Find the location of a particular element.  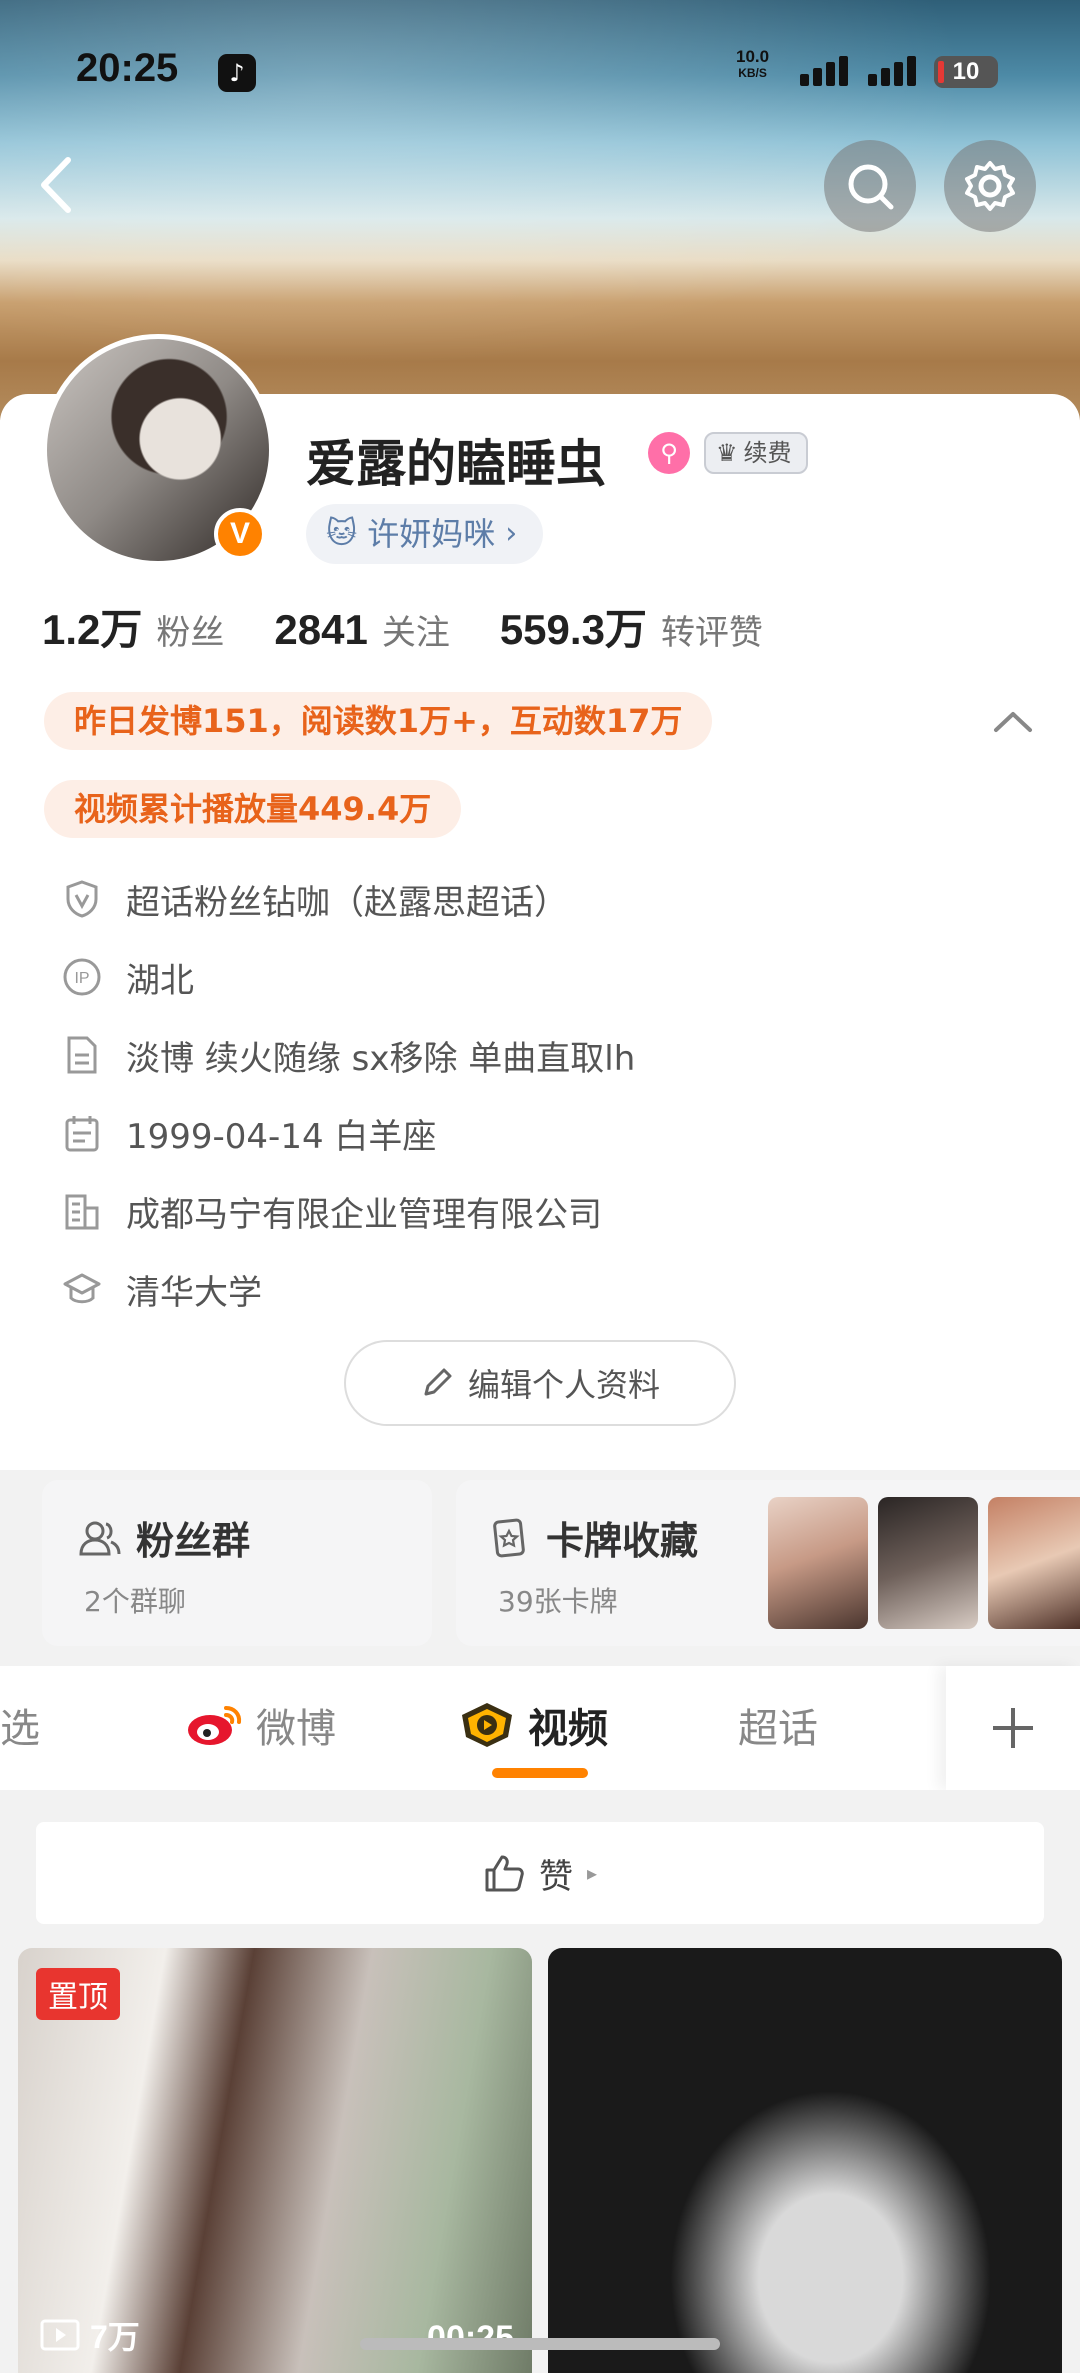

tab-weibo-label: 微博 is located at coordinates (296, 1729).